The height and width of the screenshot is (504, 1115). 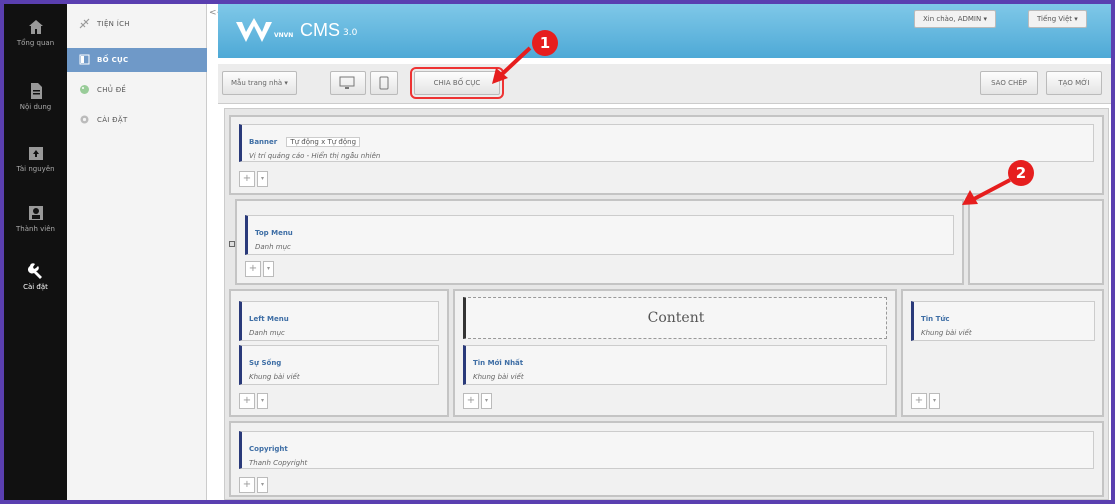 What do you see at coordinates (545, 43) in the screenshot?
I see `annotation-marker-1: 1` at bounding box center [545, 43].